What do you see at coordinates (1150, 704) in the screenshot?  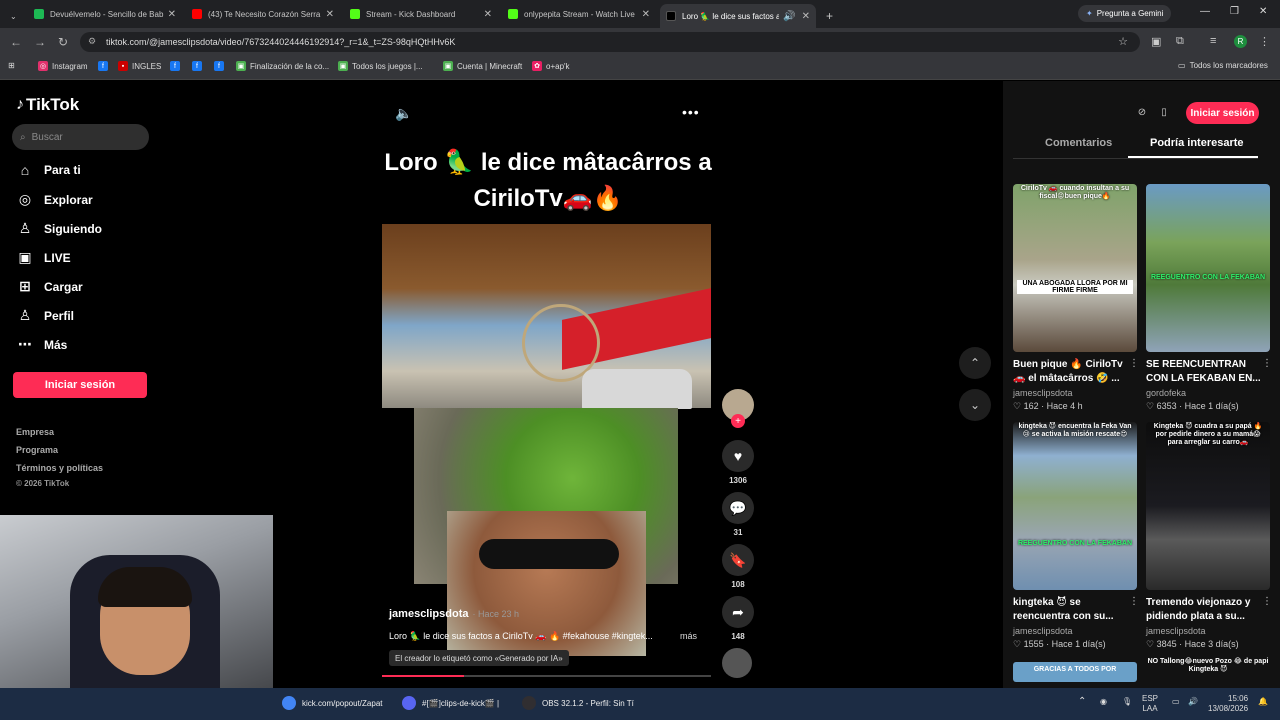 I see `language-indicator: ESP LAA` at bounding box center [1150, 704].